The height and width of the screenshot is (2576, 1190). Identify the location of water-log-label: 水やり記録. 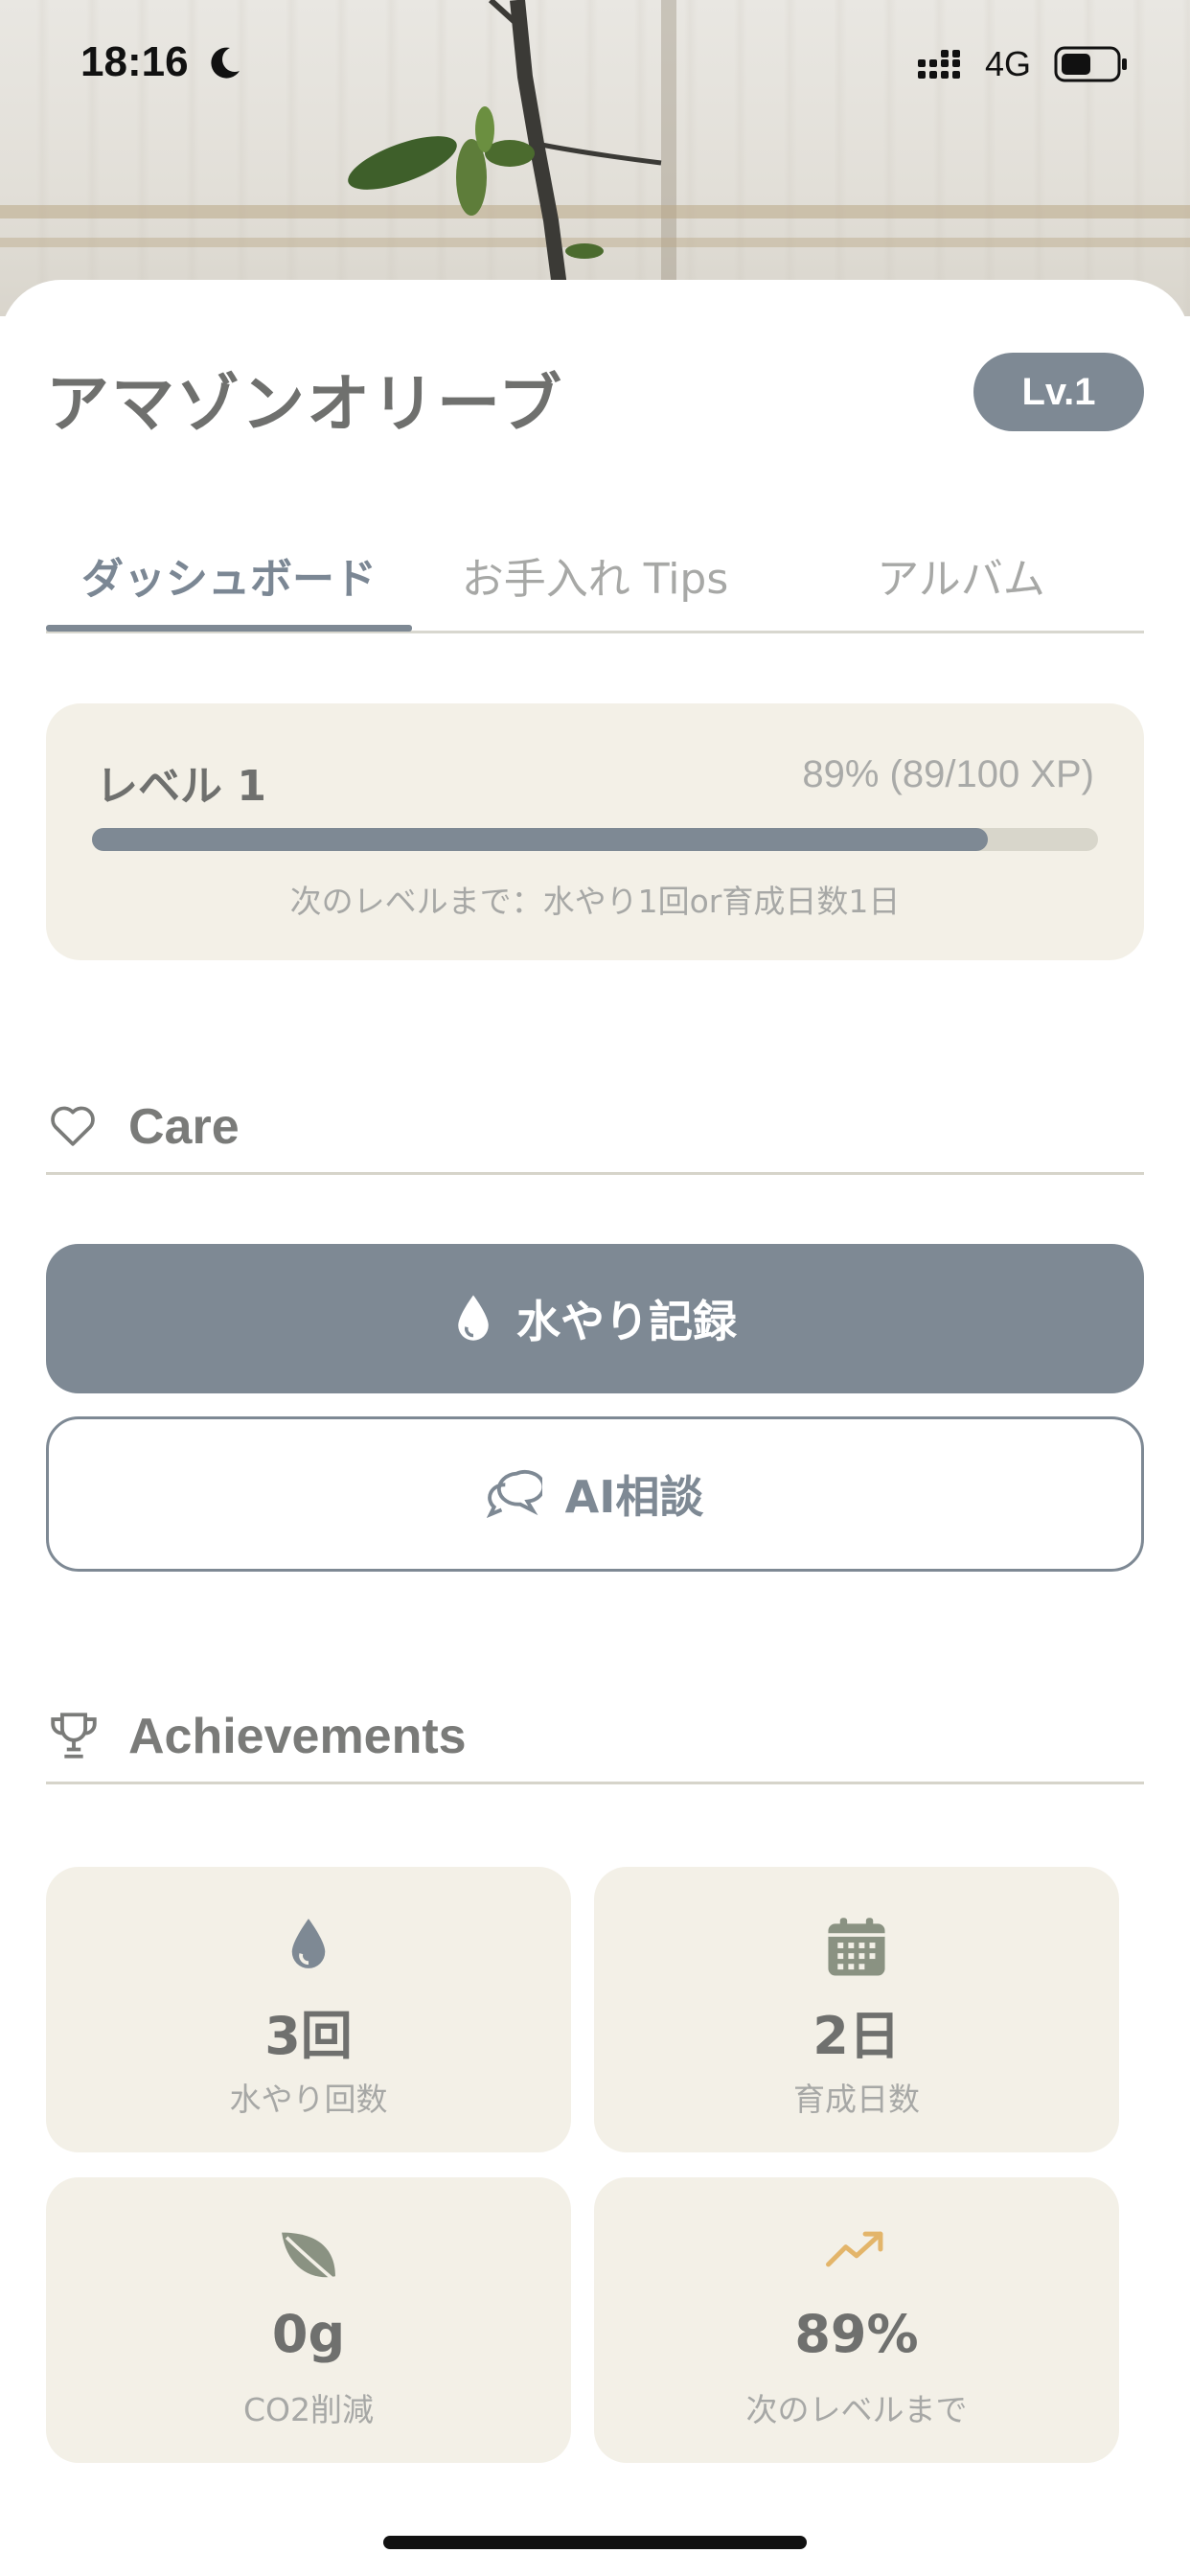
(626, 1321).